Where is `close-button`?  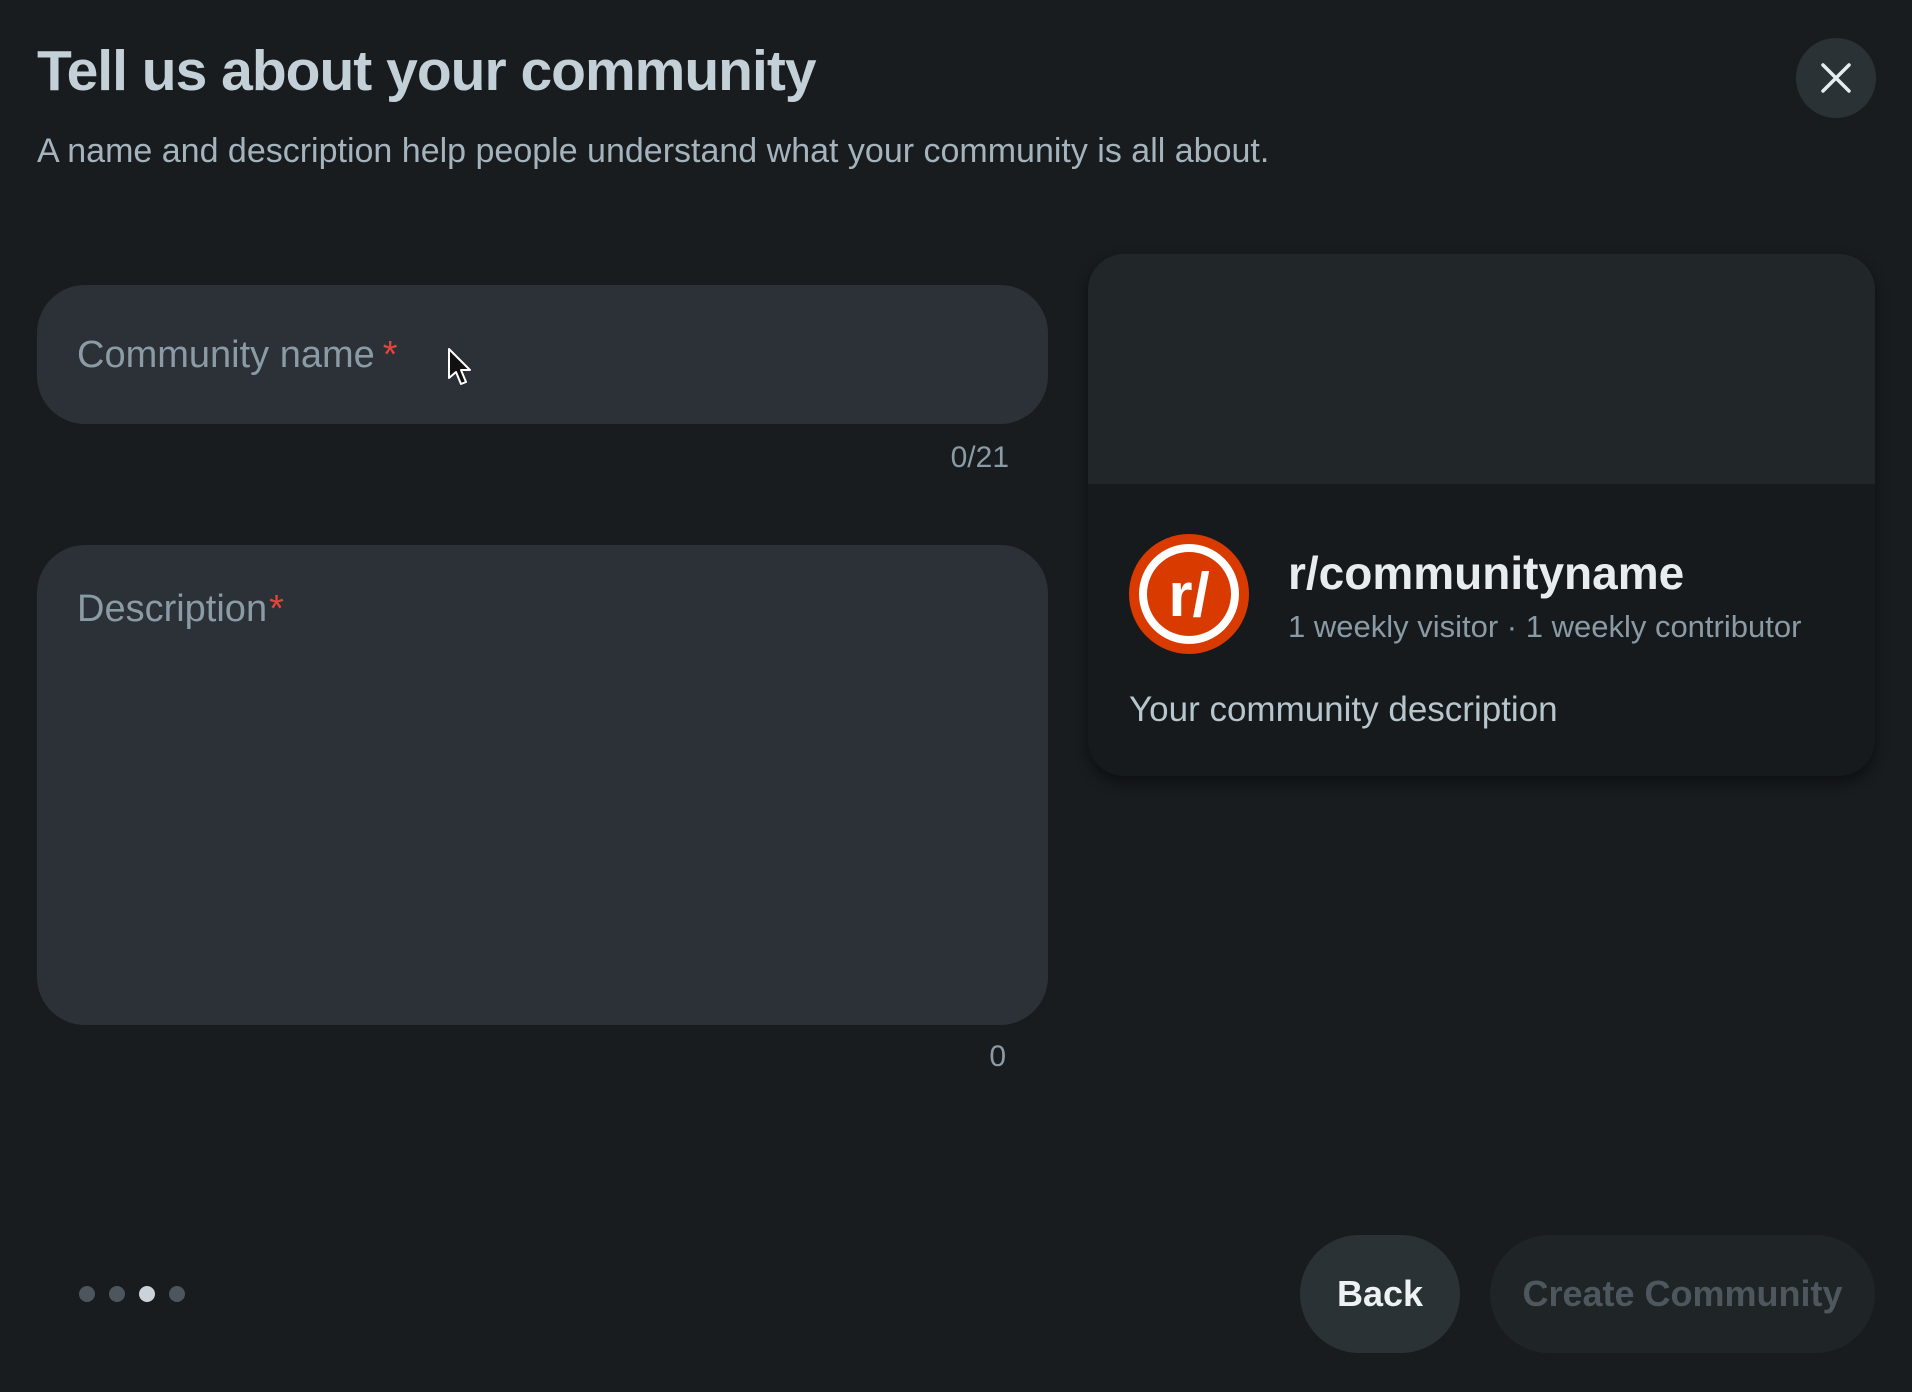
close-button is located at coordinates (1836, 78).